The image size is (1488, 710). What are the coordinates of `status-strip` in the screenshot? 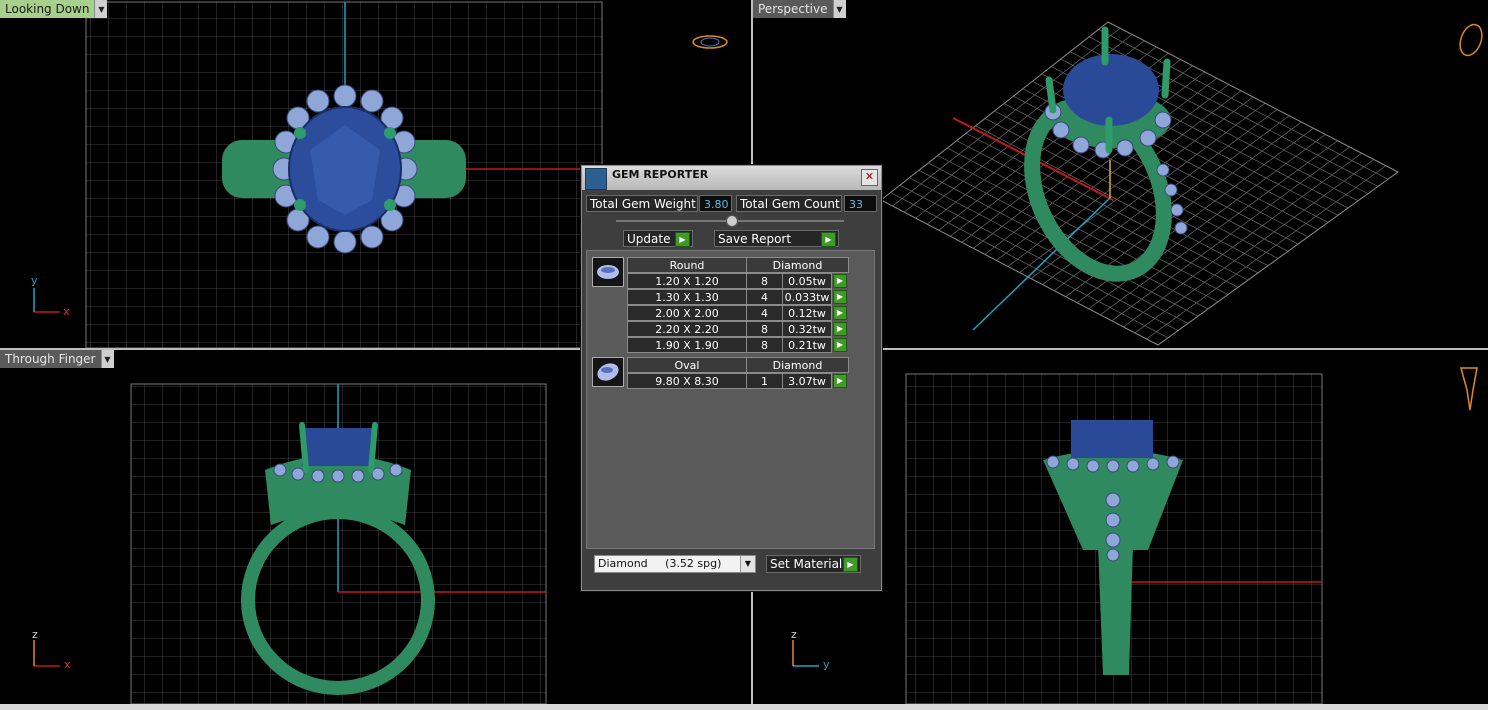 It's located at (744, 707).